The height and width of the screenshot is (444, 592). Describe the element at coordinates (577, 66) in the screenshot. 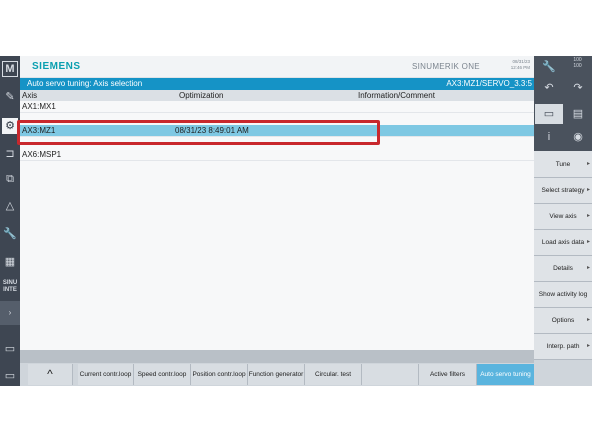

I see `override-value-2: 100` at that location.